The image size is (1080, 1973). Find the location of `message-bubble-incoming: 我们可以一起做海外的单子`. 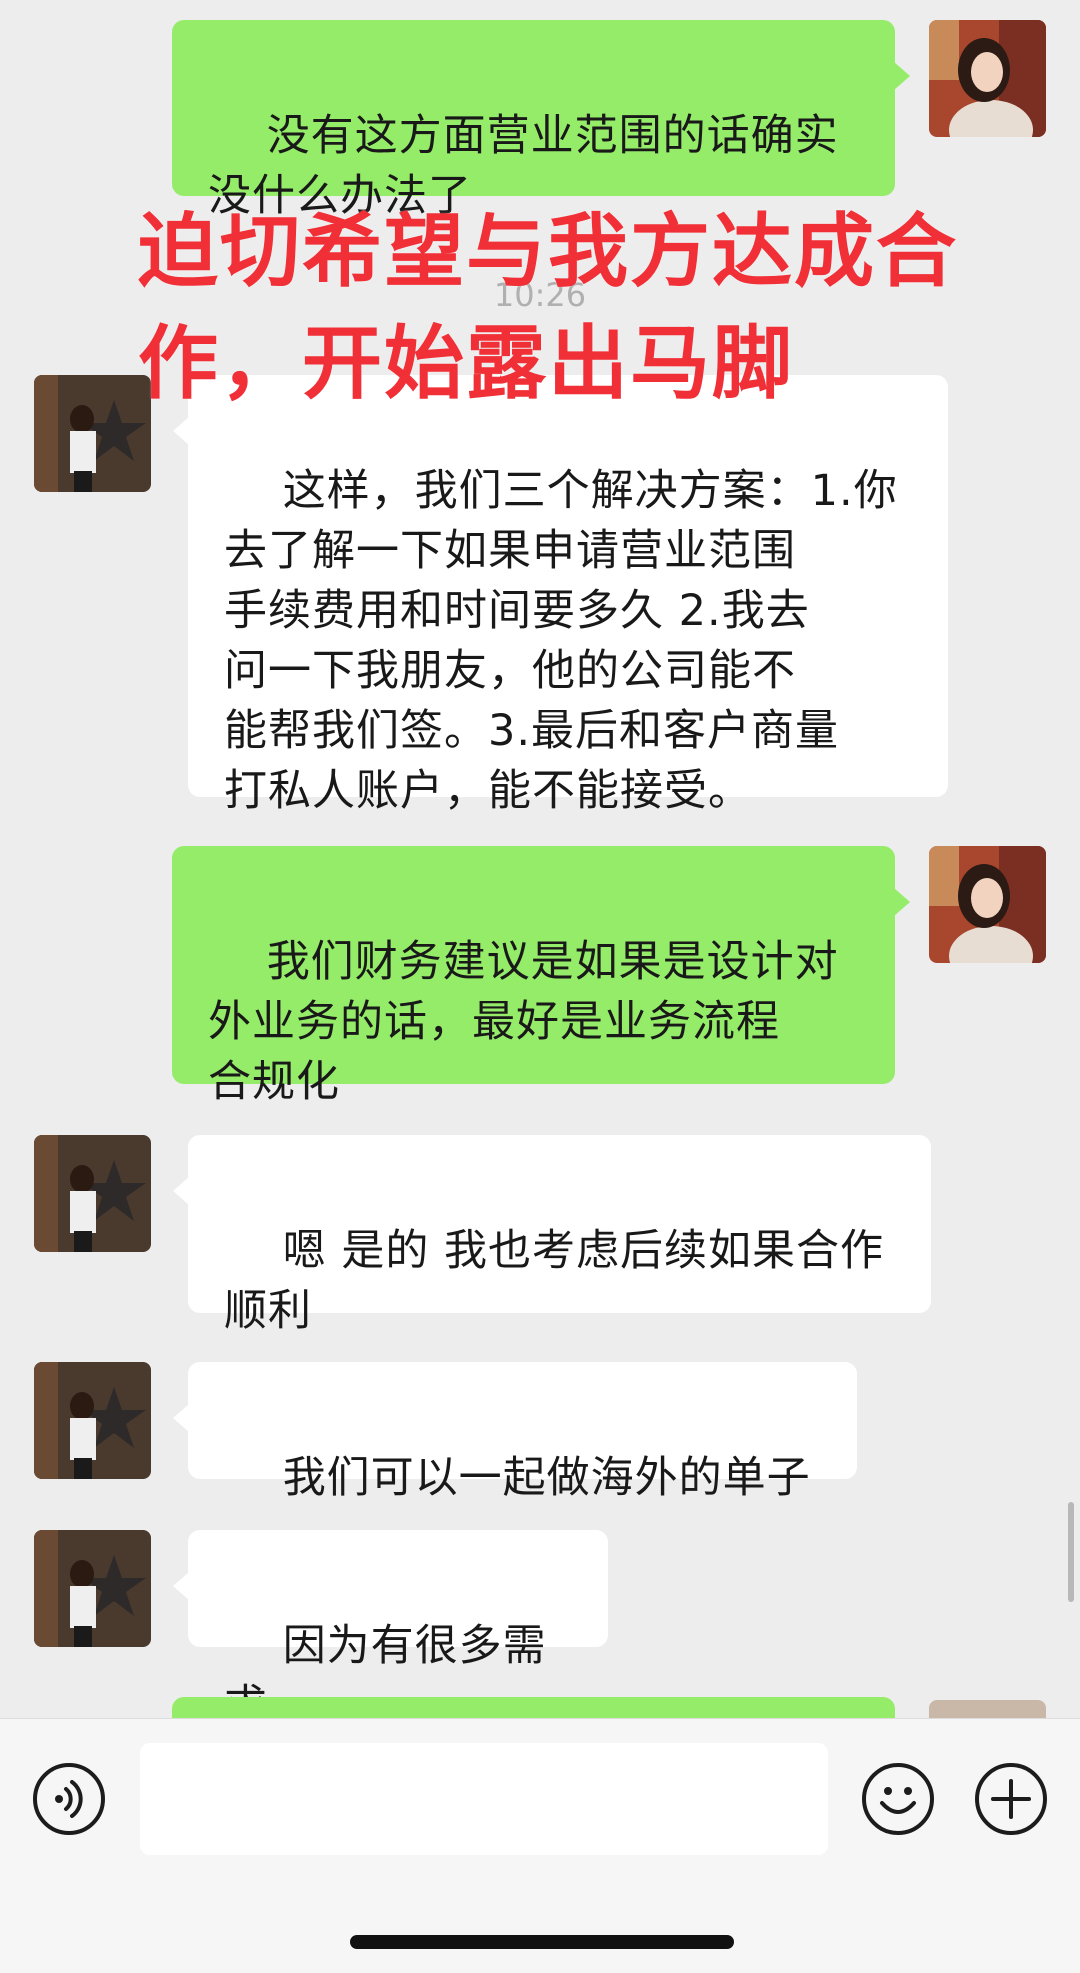

message-bubble-incoming: 我们可以一起做海外的单子 is located at coordinates (515, 1432).